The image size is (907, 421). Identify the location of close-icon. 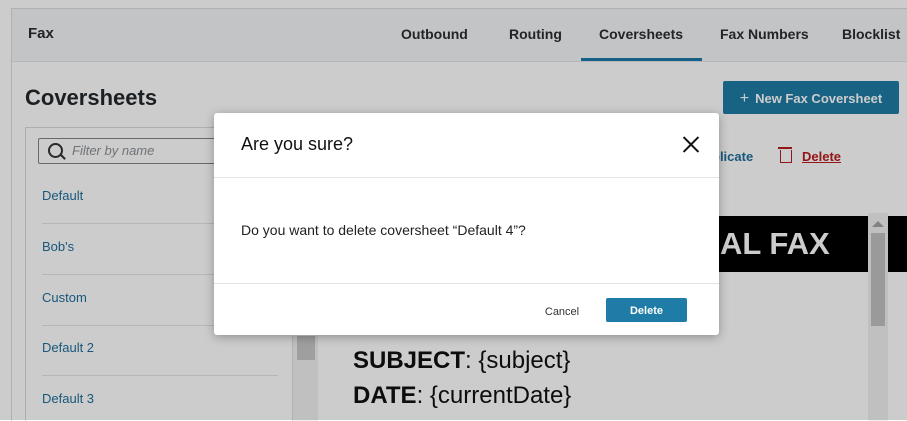
(691, 144).